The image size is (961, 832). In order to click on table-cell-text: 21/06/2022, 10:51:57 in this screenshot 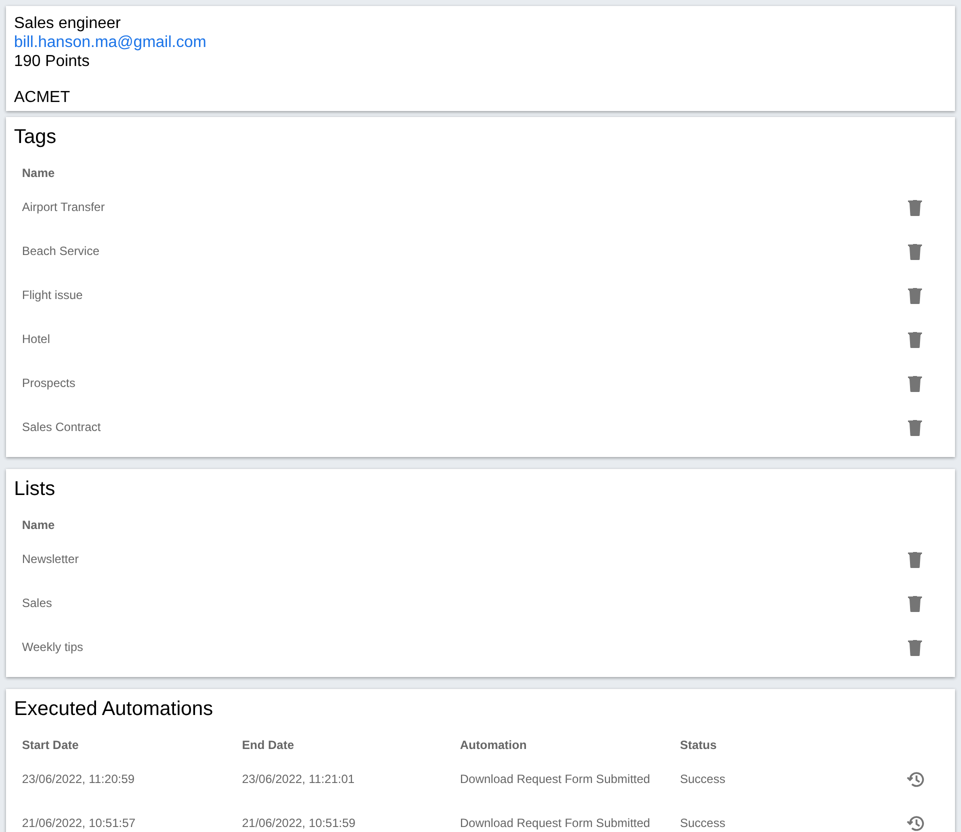, I will do `click(79, 823)`.